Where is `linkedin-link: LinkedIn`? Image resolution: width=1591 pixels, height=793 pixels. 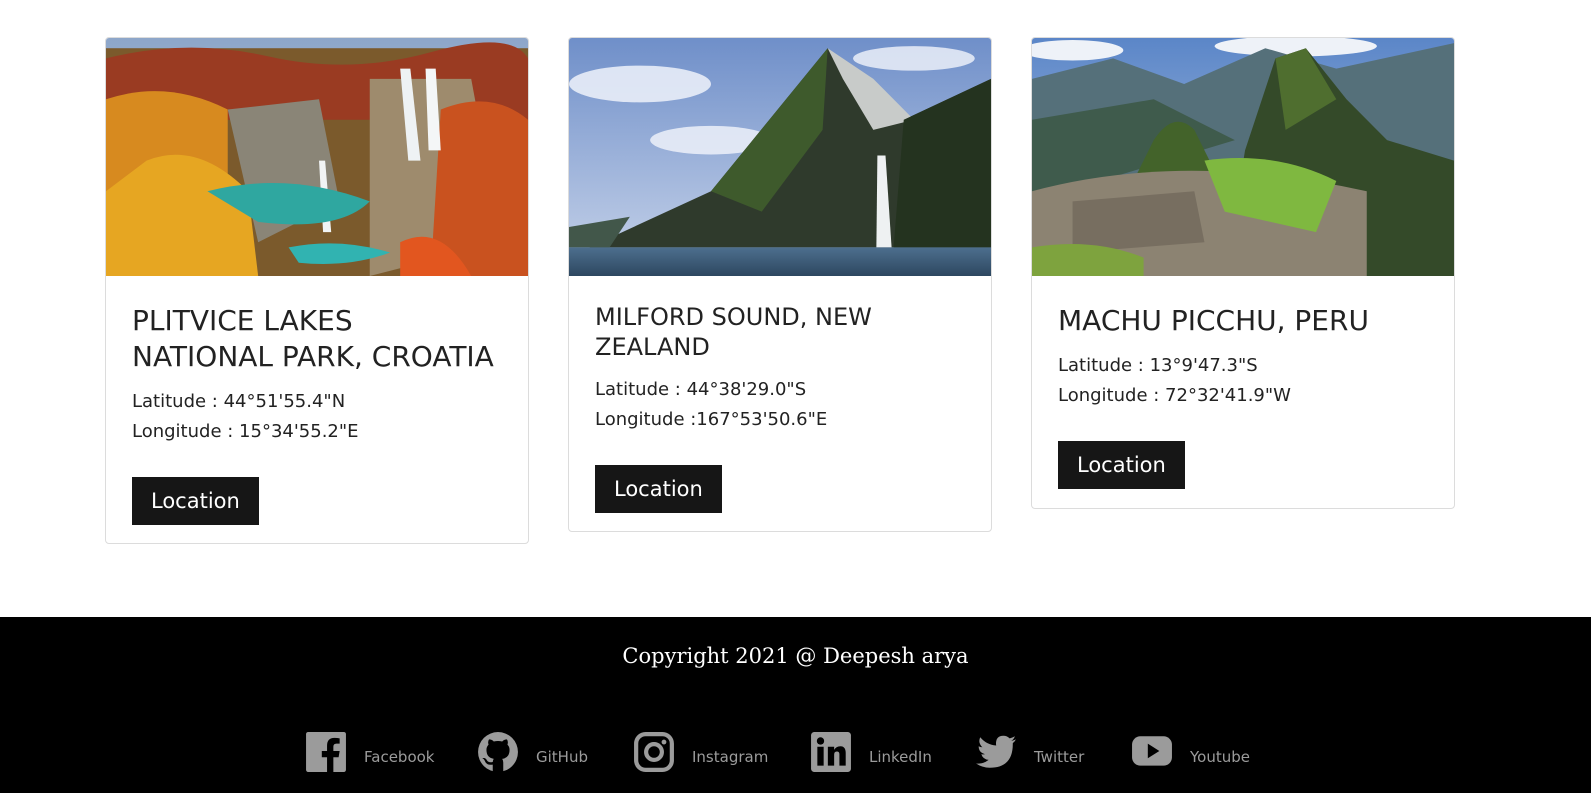
linkedin-link: LinkedIn is located at coordinates (871, 752).